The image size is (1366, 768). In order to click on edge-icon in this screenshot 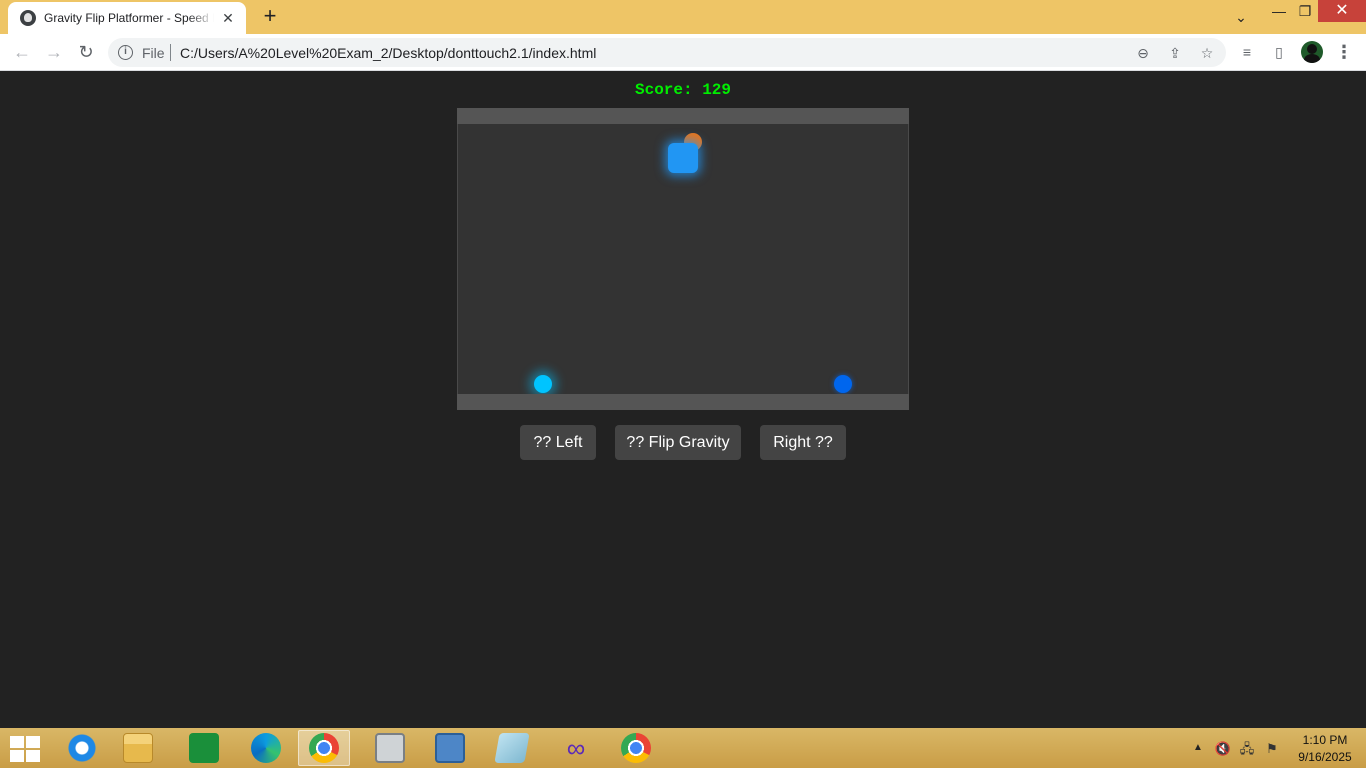, I will do `click(266, 748)`.